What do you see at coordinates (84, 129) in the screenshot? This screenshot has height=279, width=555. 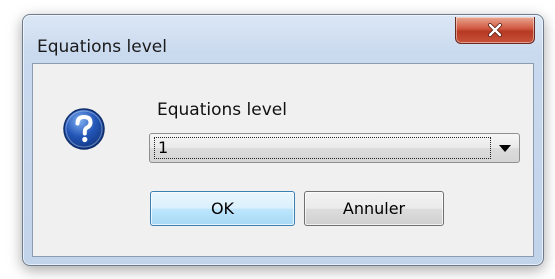 I see `question-icon` at bounding box center [84, 129].